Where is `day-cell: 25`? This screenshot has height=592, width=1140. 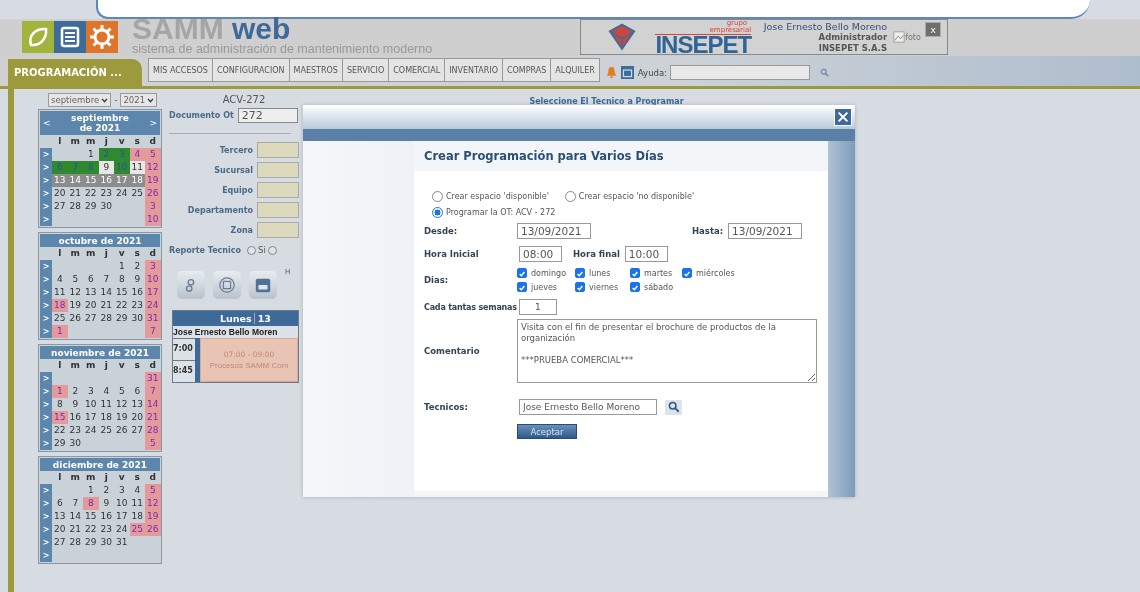
day-cell: 25 is located at coordinates (137, 193).